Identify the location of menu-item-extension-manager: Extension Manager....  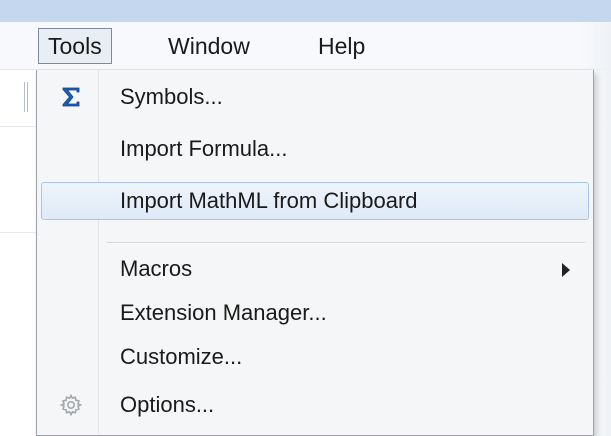
(315, 313).